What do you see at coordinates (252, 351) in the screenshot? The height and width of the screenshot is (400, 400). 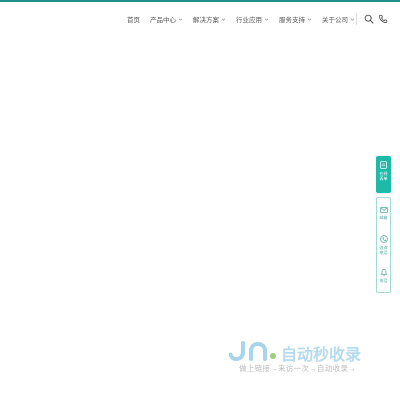 I see `watermark-logo-icon` at bounding box center [252, 351].